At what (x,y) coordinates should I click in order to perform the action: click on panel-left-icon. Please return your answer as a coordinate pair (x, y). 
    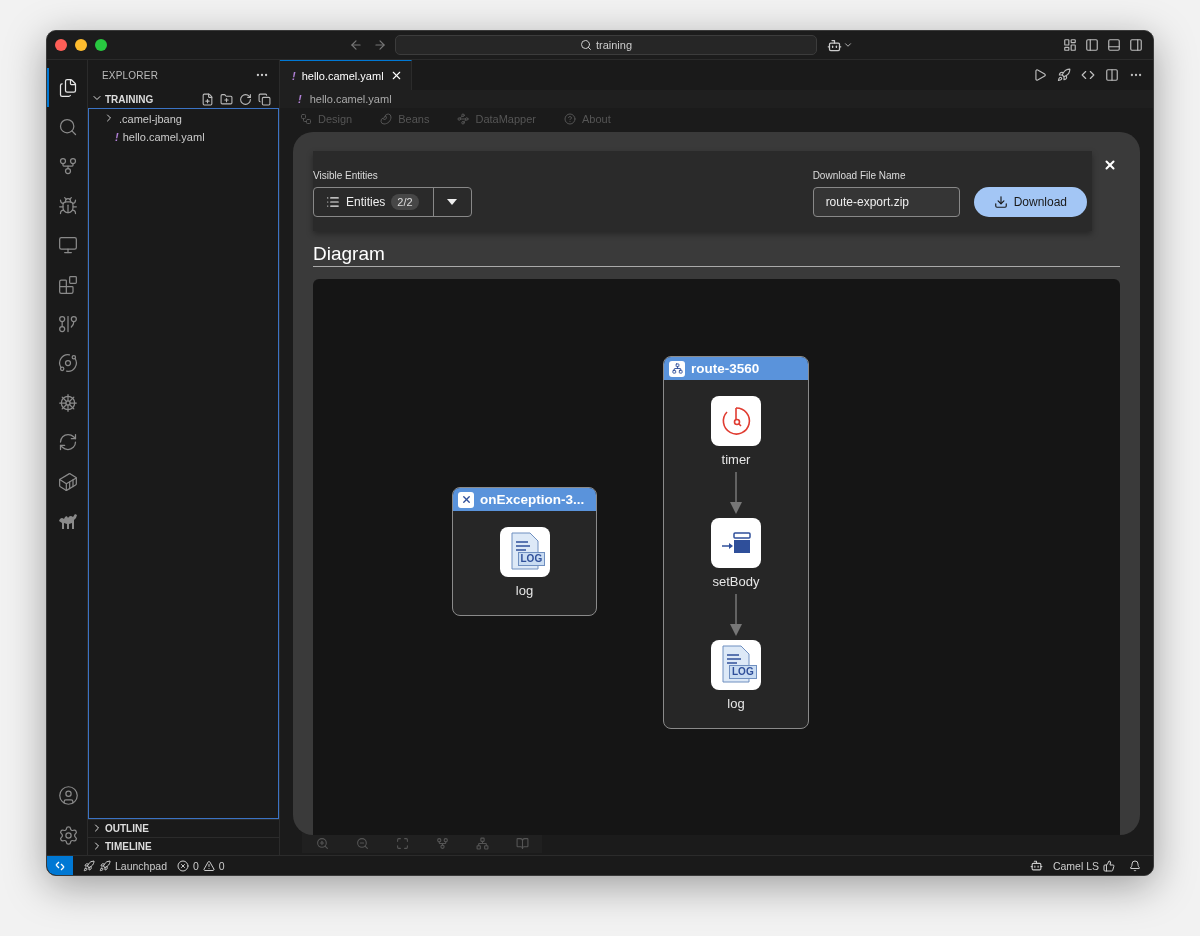
    Looking at the image, I should click on (1092, 45).